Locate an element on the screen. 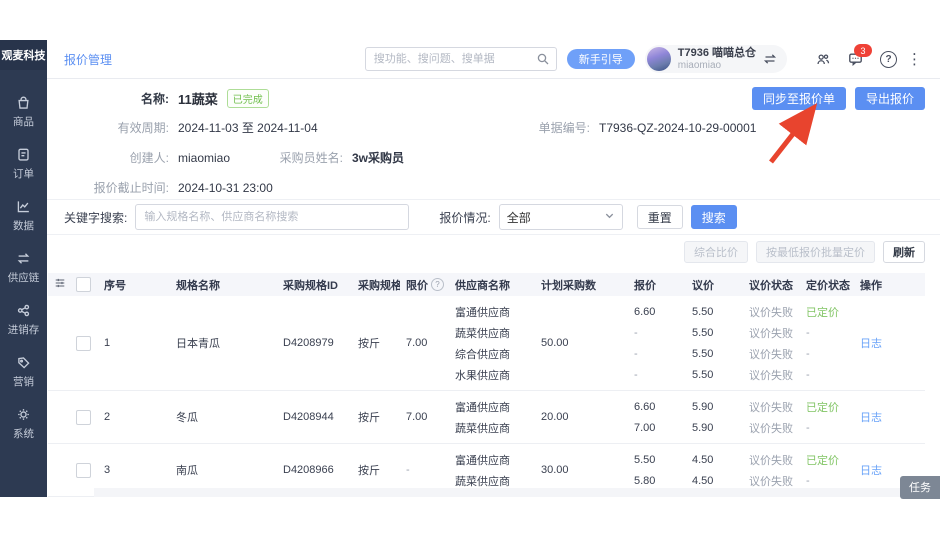 The width and height of the screenshot is (940, 539). sidebar-item-supply-chain: 供应链 is located at coordinates (23, 267).